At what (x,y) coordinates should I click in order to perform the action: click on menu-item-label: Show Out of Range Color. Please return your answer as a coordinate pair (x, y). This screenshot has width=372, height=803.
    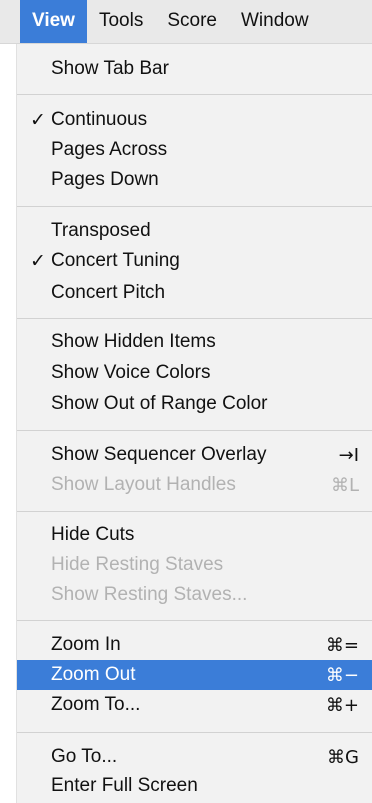
    Looking at the image, I should click on (159, 403).